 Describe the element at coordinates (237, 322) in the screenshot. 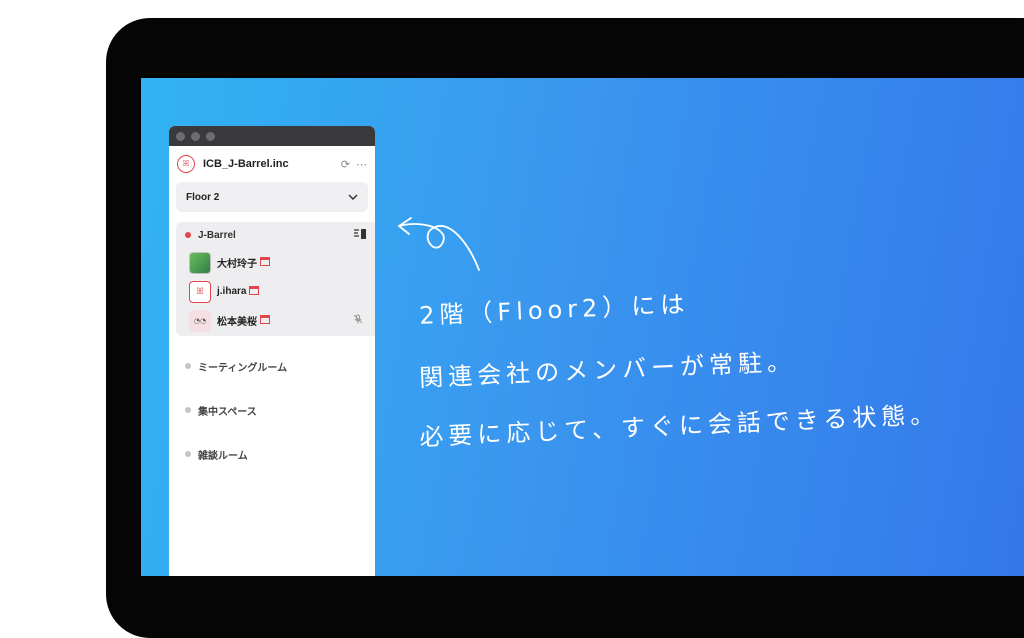

I see `member-name: 松本美桜` at that location.